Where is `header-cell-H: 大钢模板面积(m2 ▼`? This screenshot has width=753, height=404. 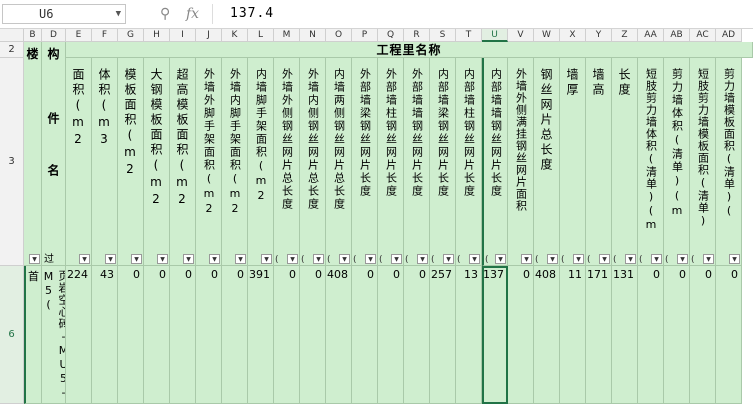
header-cell-H: 大钢模板面积(m2 ▼ is located at coordinates (157, 162).